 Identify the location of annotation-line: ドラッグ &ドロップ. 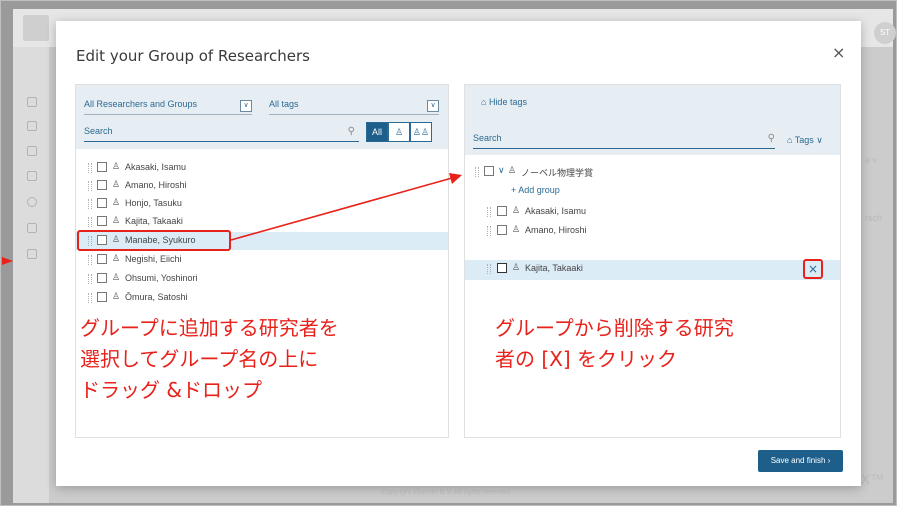
(171, 390).